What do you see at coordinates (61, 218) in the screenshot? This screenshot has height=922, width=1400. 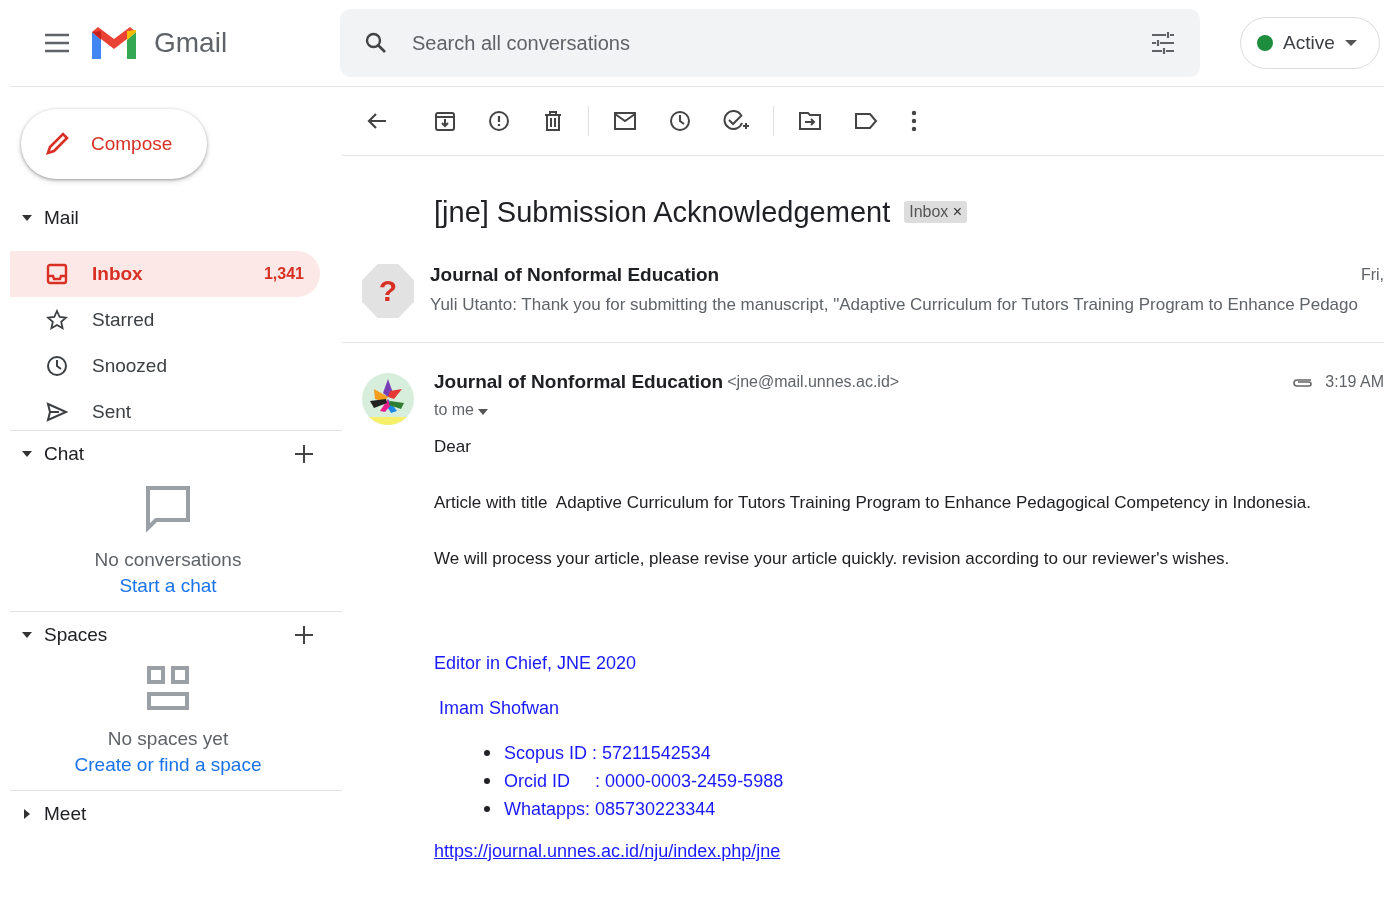 I see `section-title: Mail` at bounding box center [61, 218].